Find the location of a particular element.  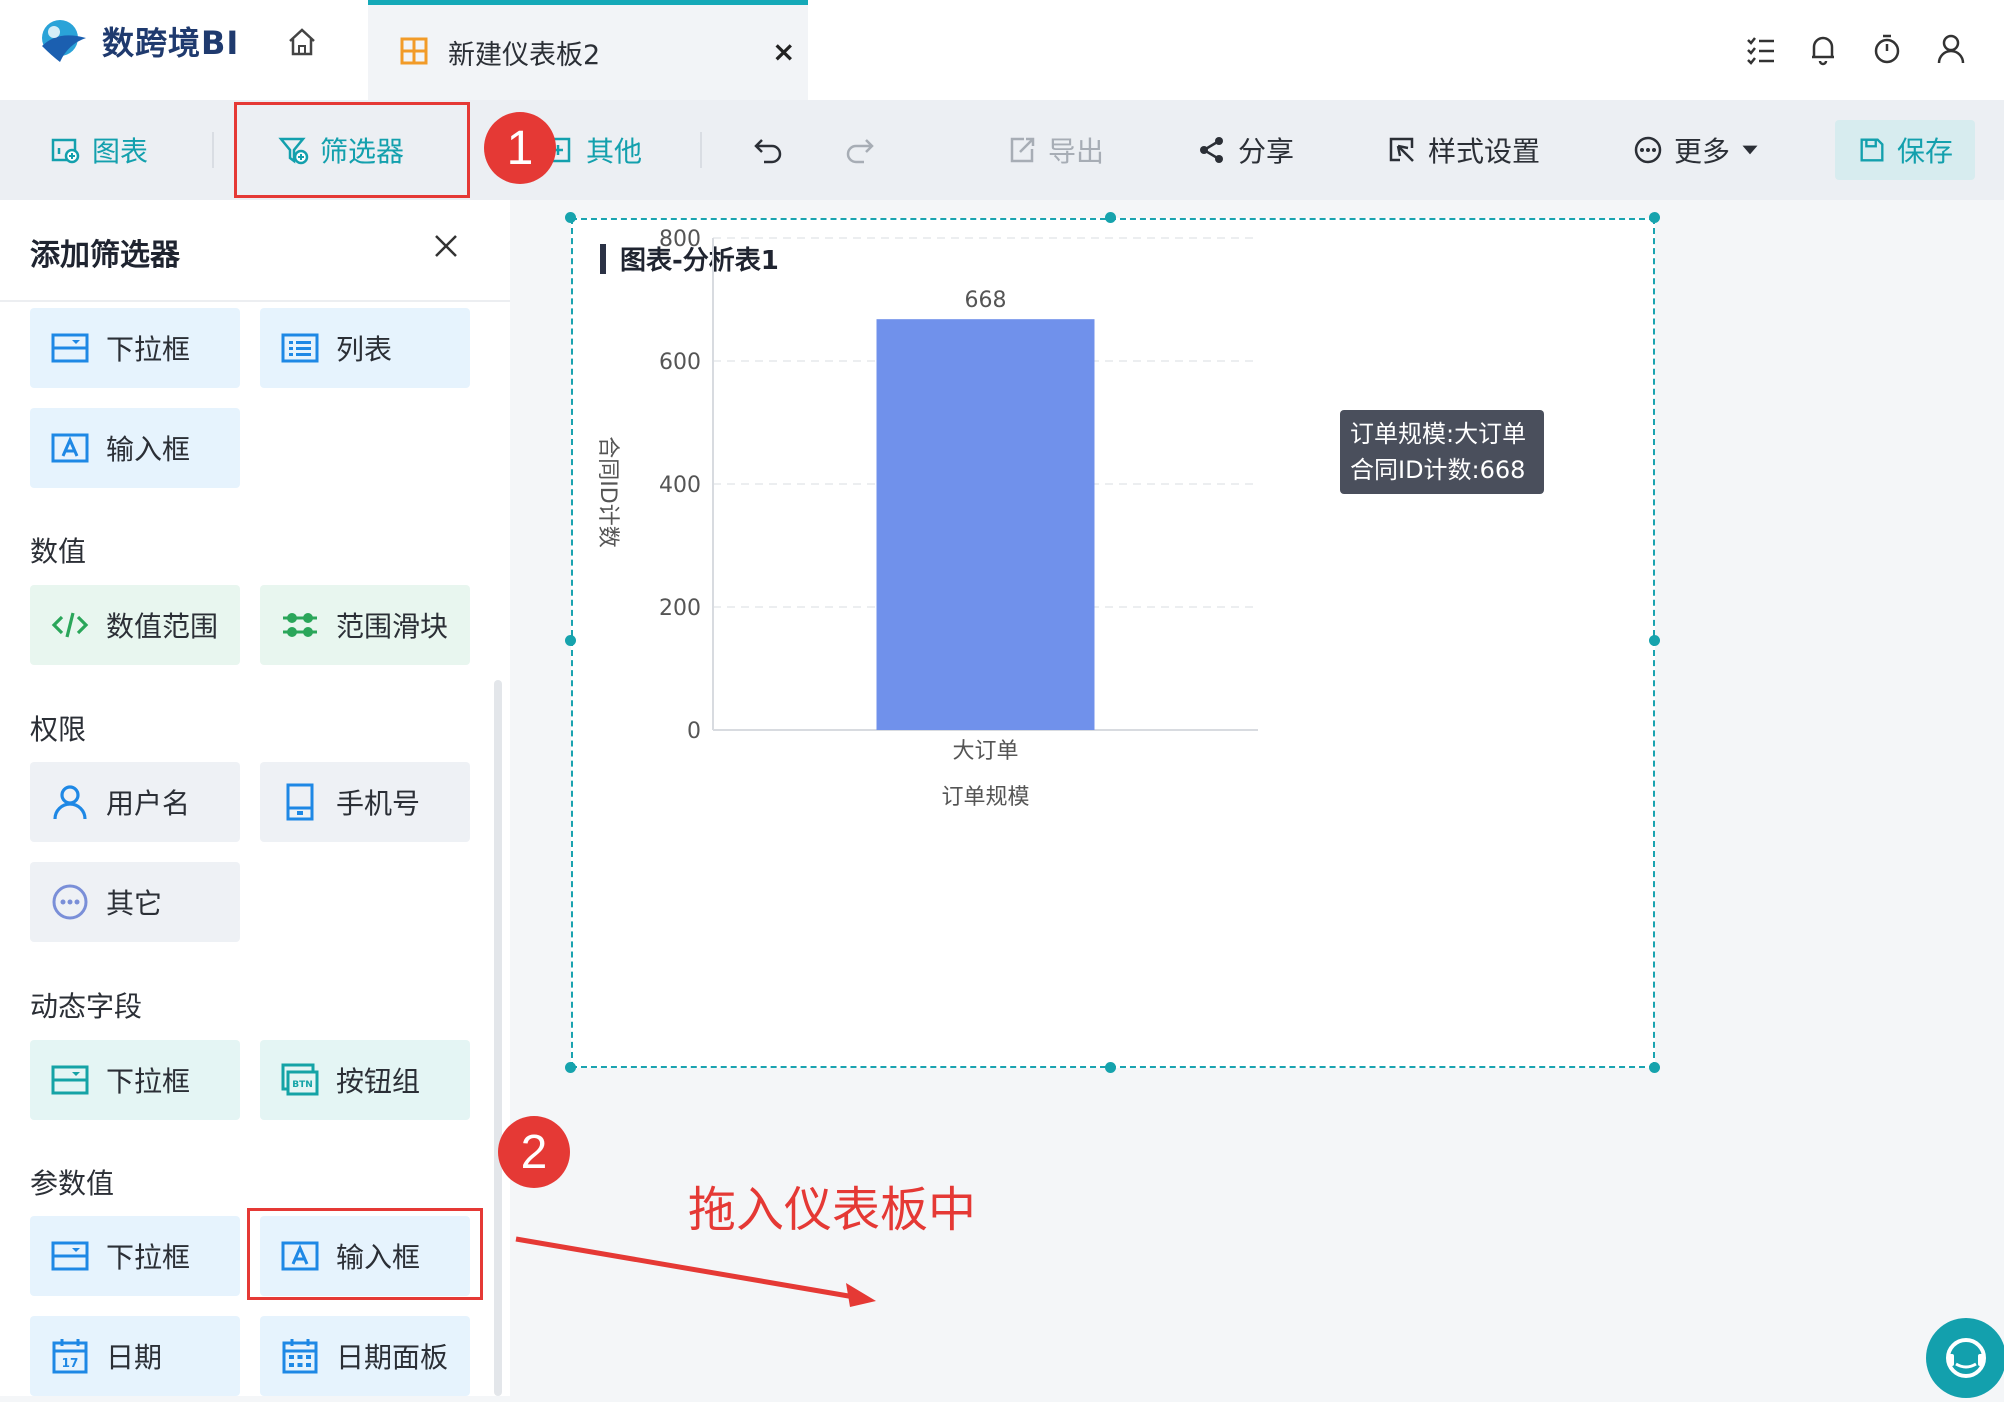

tooltip-line-1: 订单规模:大订单 is located at coordinates (1438, 434).